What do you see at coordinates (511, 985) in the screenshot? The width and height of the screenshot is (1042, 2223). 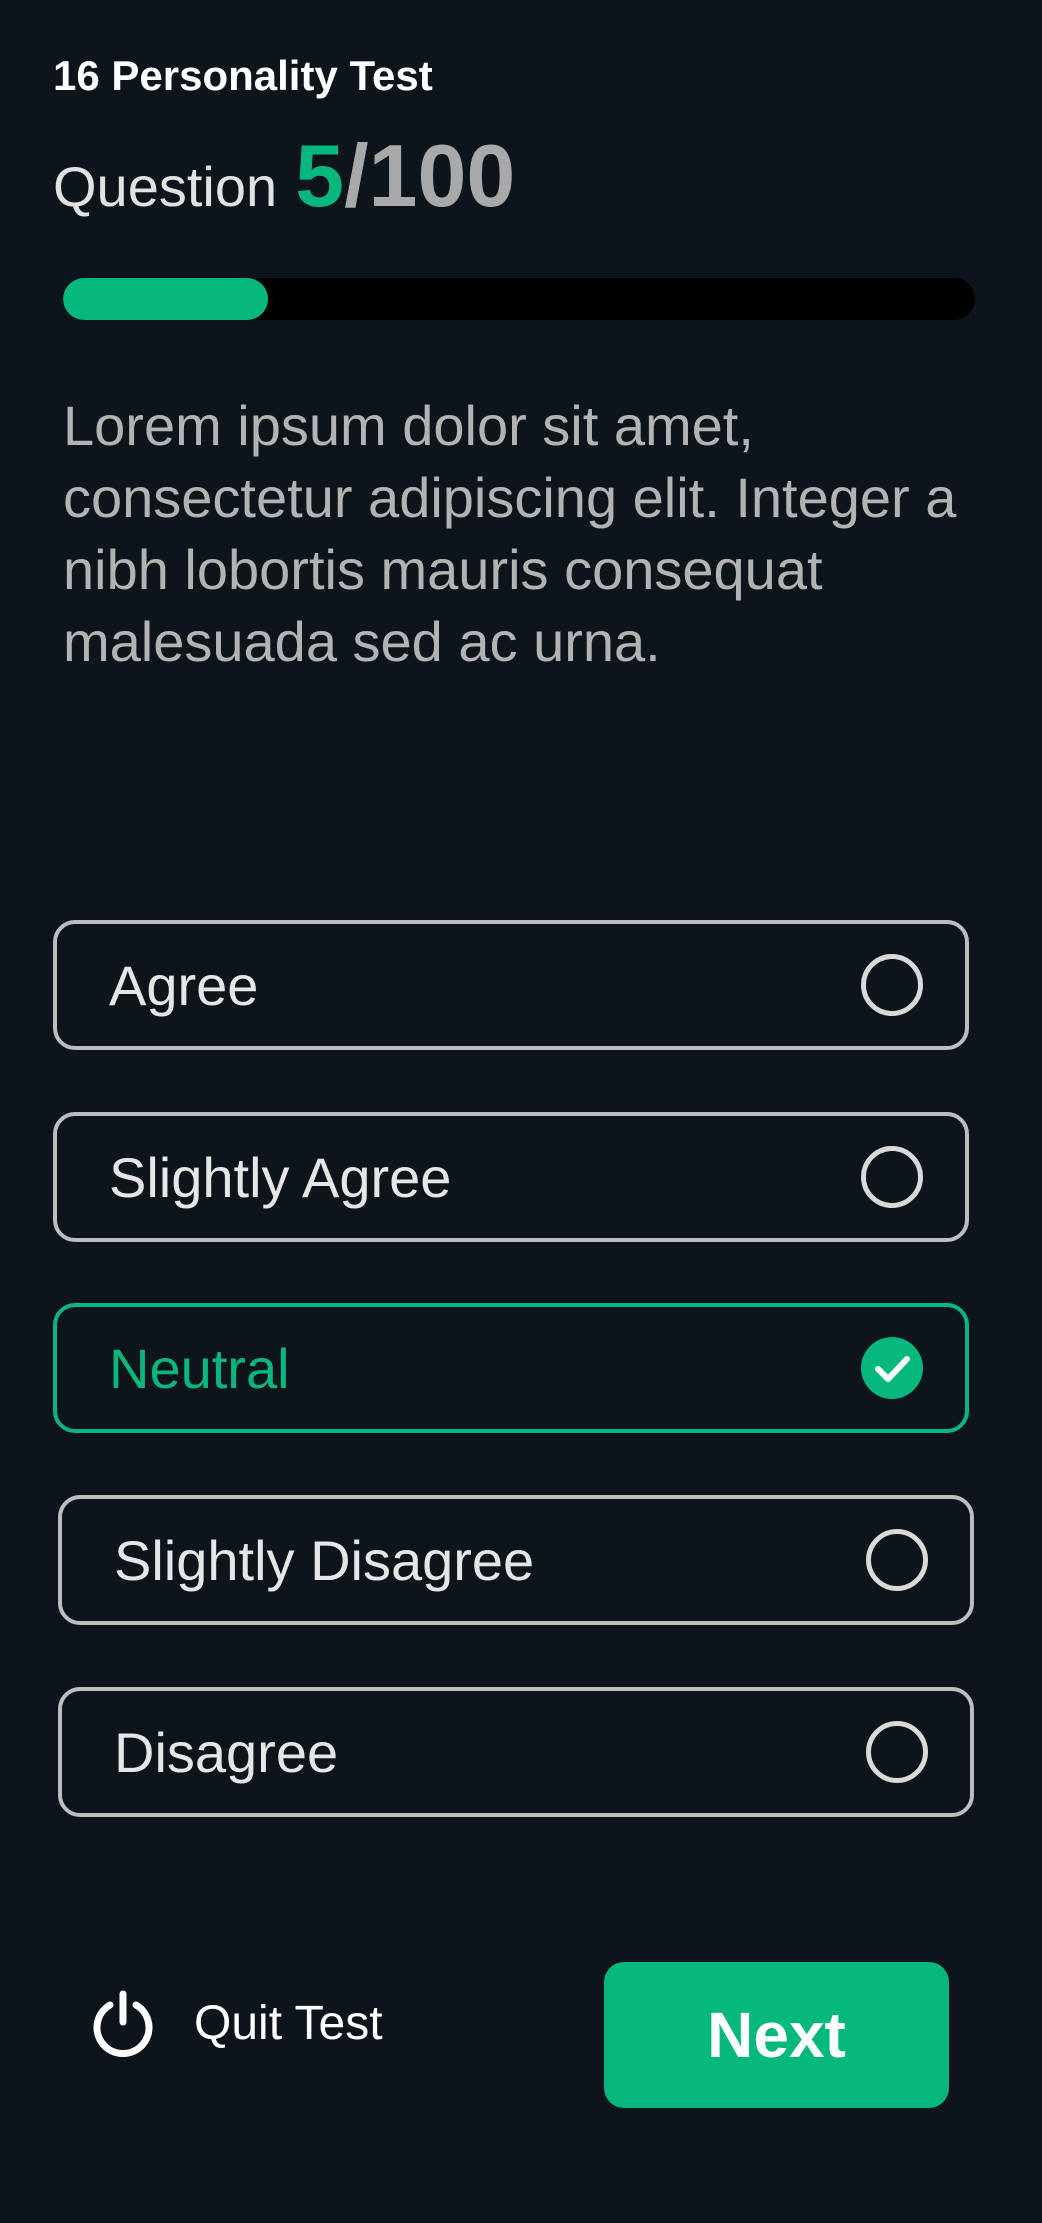 I see `answer-option-agree: Agree` at bounding box center [511, 985].